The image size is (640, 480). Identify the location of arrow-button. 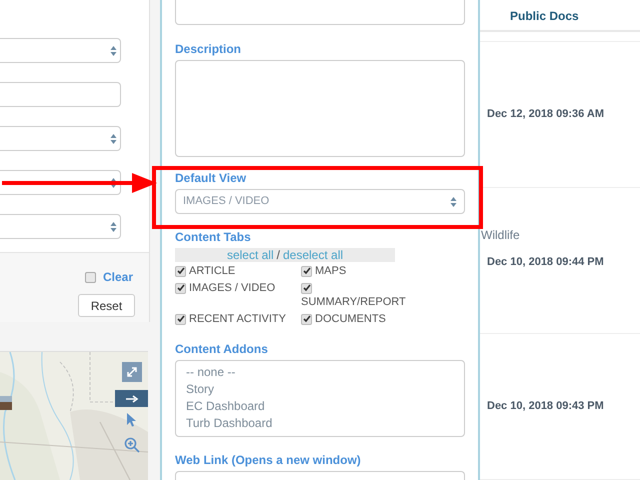
(131, 398).